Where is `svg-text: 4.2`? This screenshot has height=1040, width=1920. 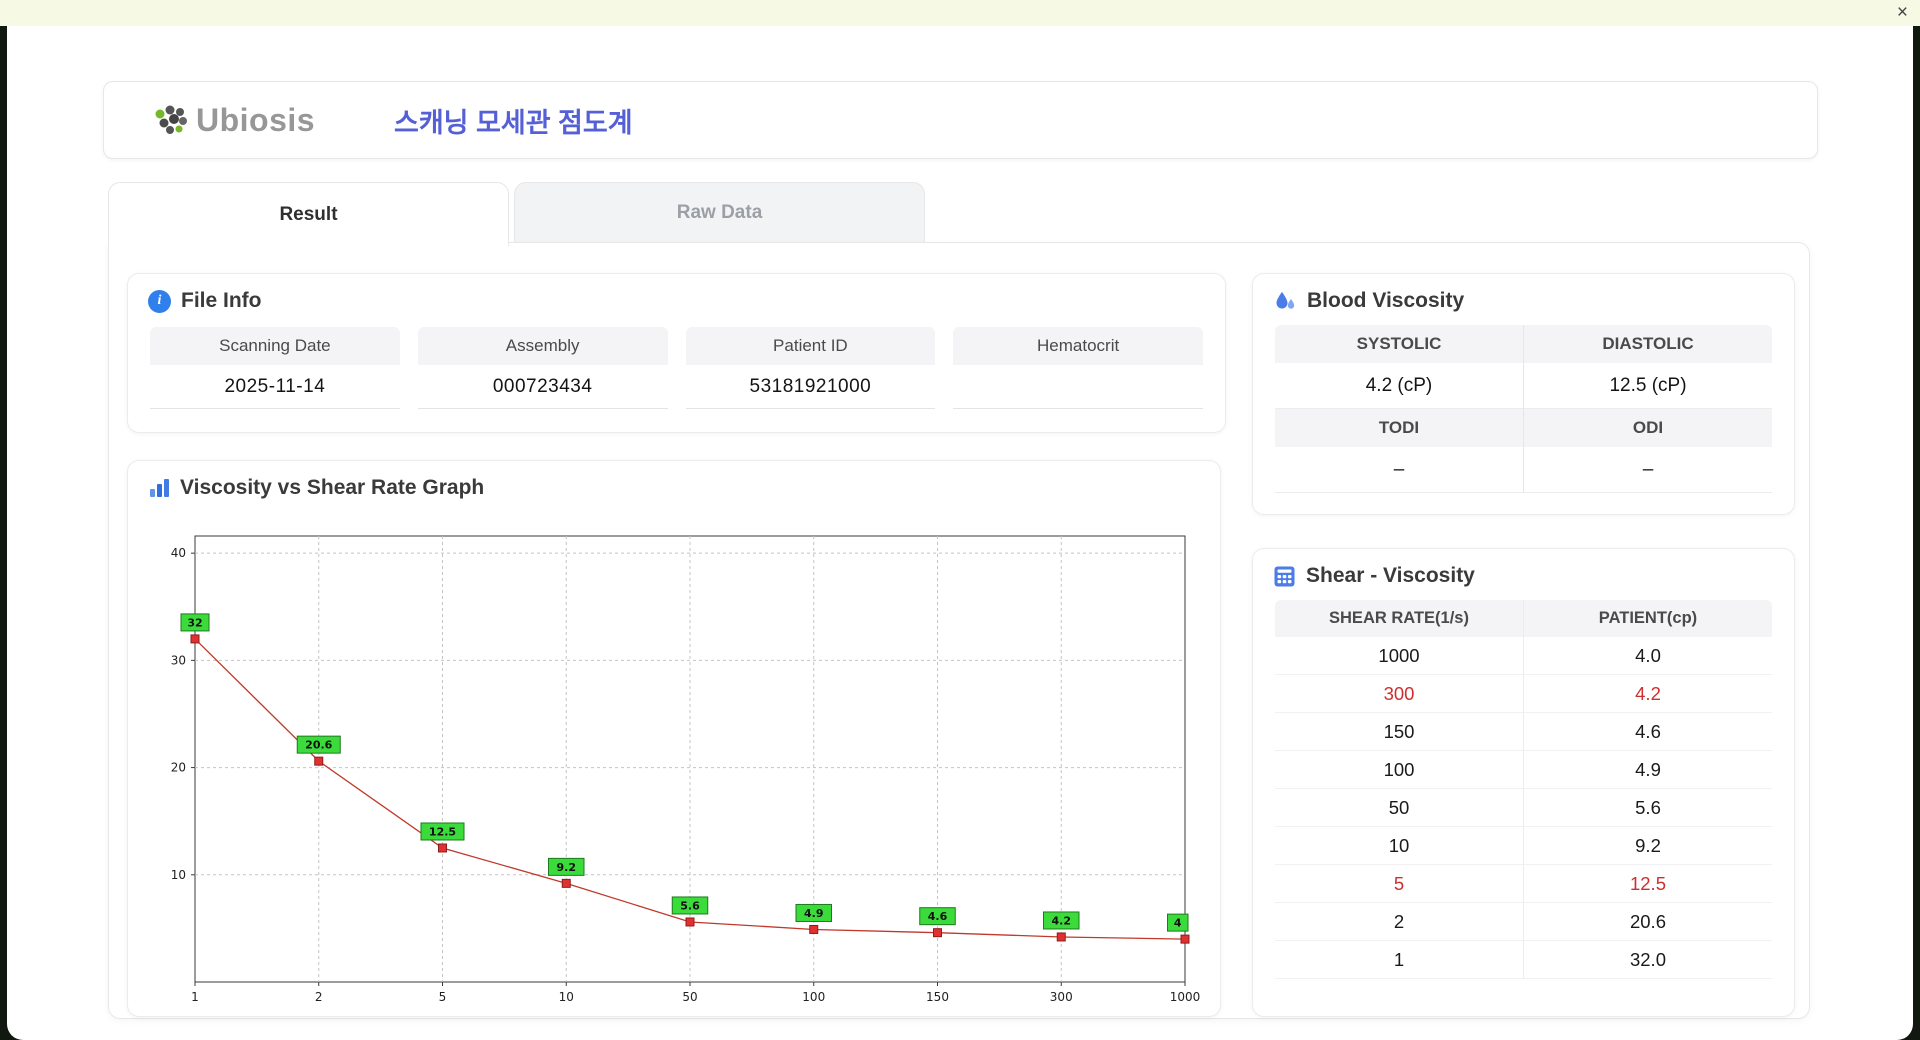 svg-text: 4.2 is located at coordinates (1062, 920).